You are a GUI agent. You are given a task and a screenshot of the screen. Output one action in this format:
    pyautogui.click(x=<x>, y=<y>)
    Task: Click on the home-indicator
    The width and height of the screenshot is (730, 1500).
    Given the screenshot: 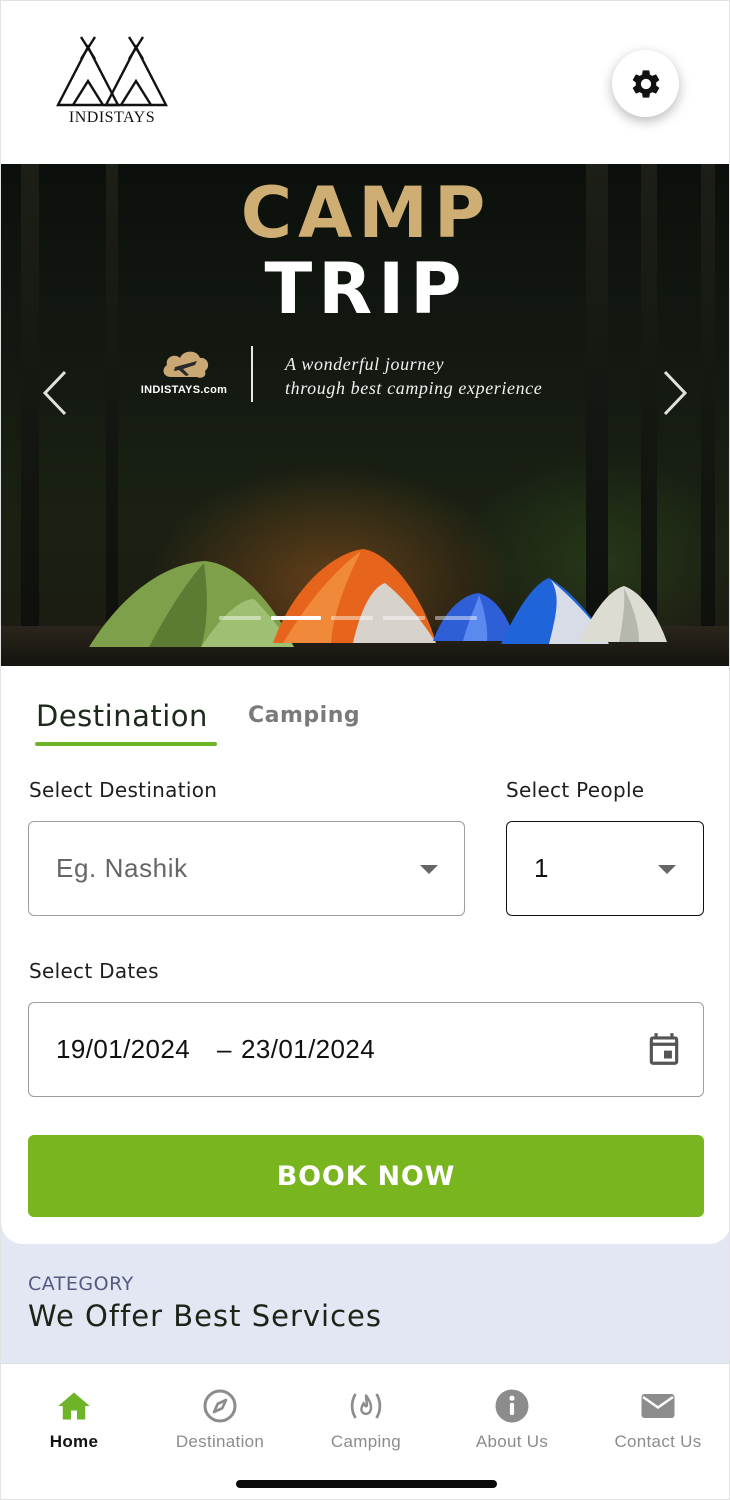 What is the action you would take?
    pyautogui.click(x=366, y=1484)
    